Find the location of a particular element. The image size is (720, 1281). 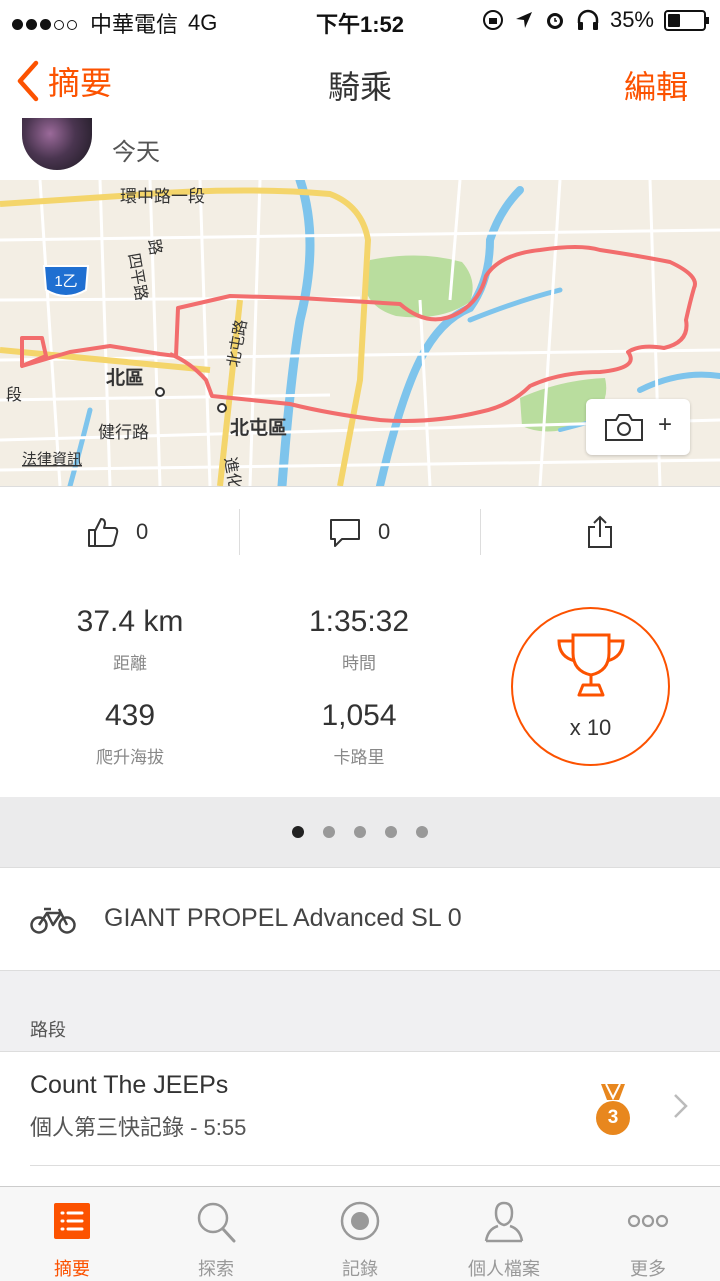

stat-value: 1,054 is located at coordinates (359, 715).